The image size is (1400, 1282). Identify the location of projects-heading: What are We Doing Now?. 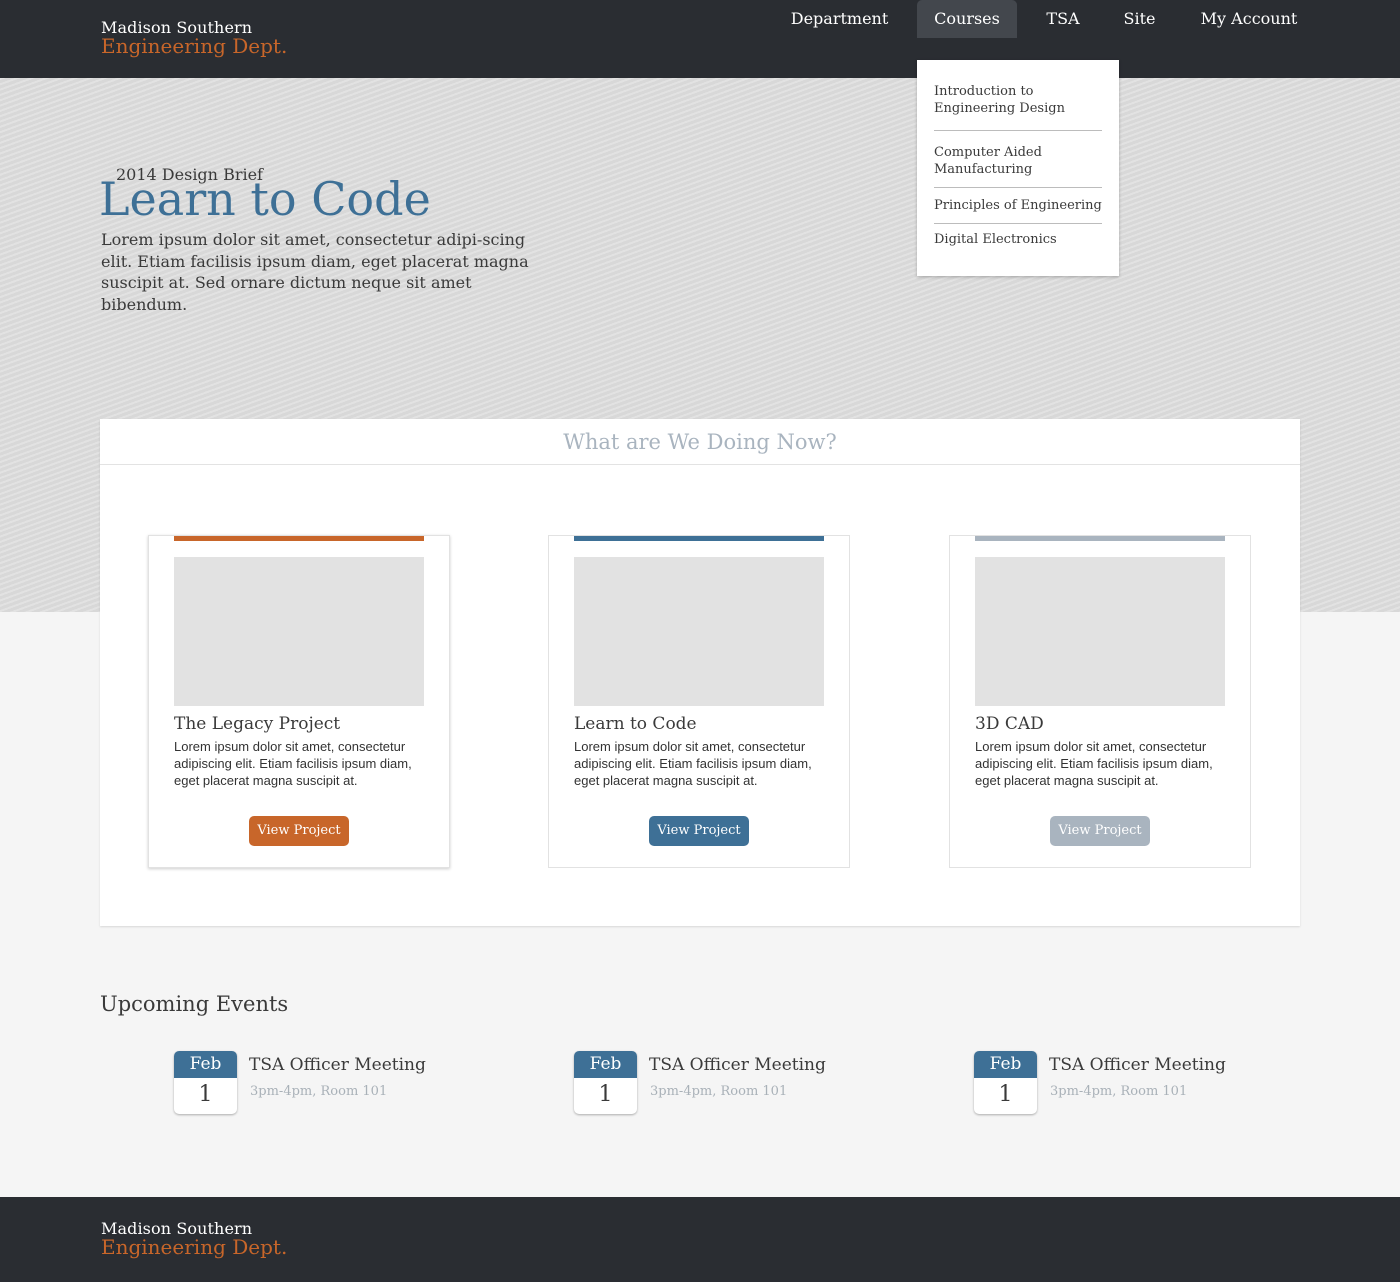
(700, 442).